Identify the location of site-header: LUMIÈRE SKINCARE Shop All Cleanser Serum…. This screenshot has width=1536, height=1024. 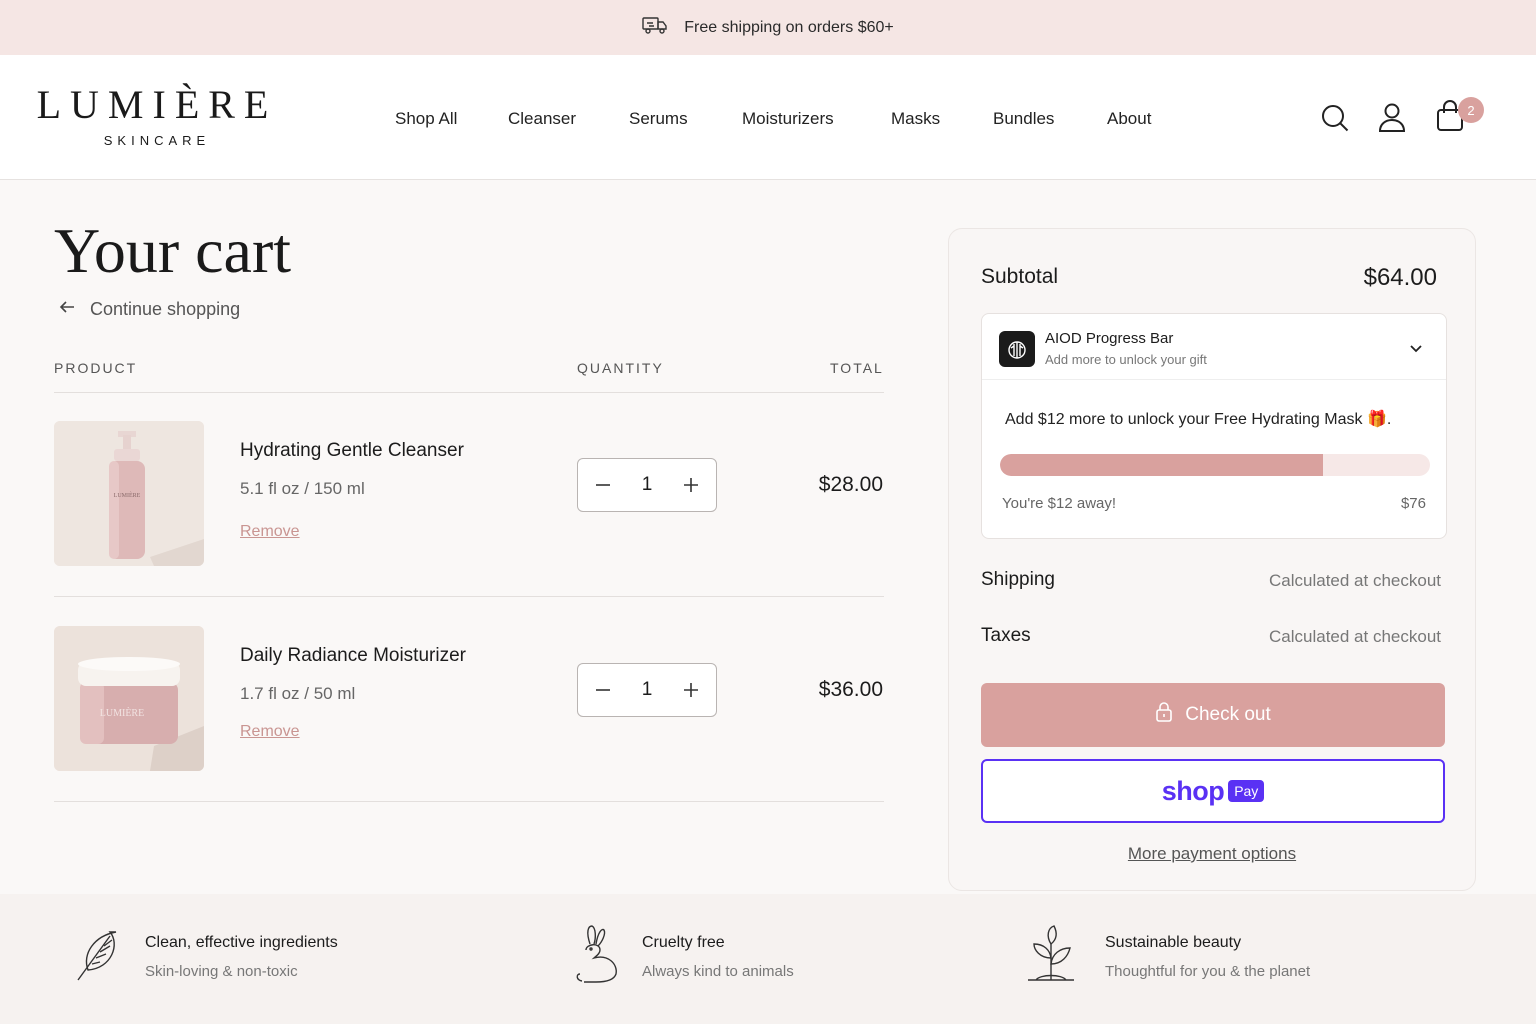
(768, 117).